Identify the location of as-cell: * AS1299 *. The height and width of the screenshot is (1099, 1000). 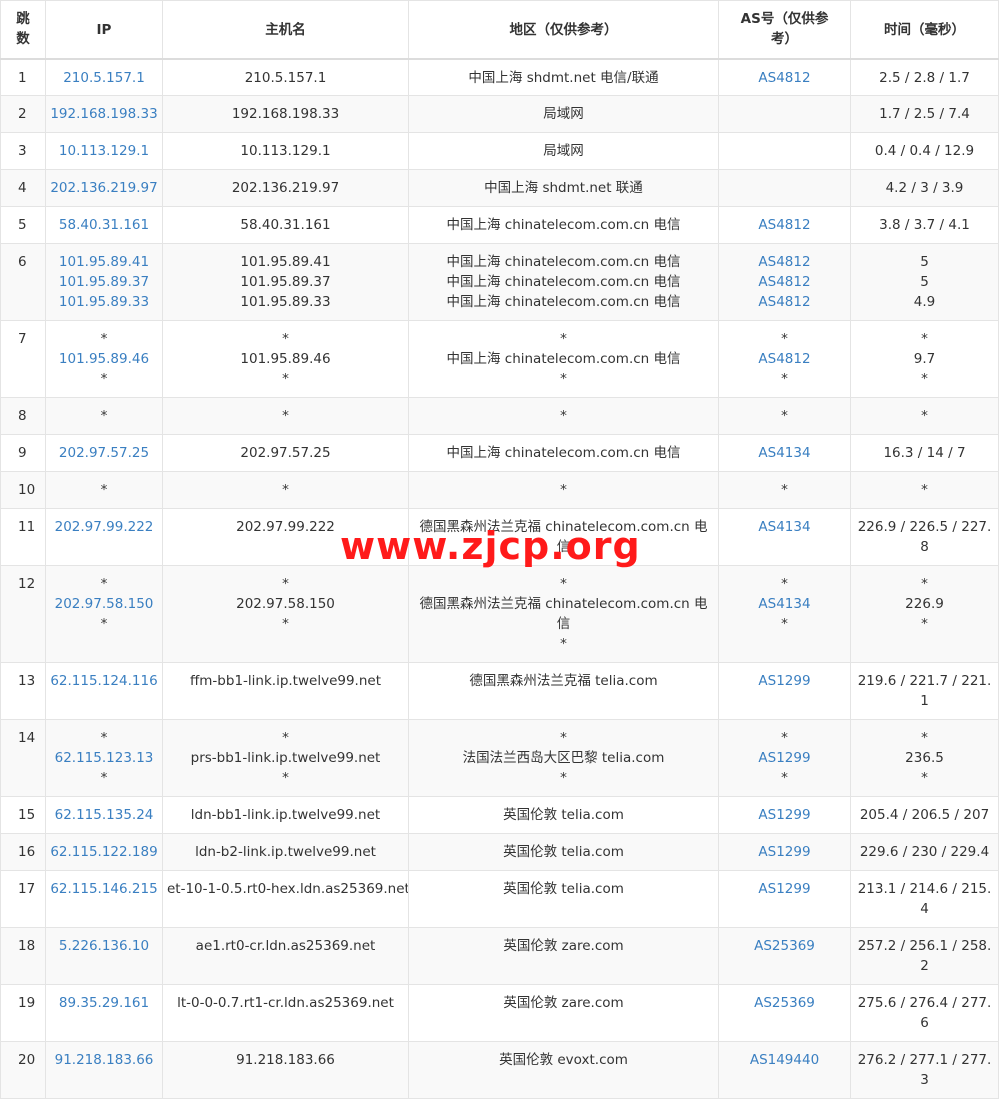
(784, 758).